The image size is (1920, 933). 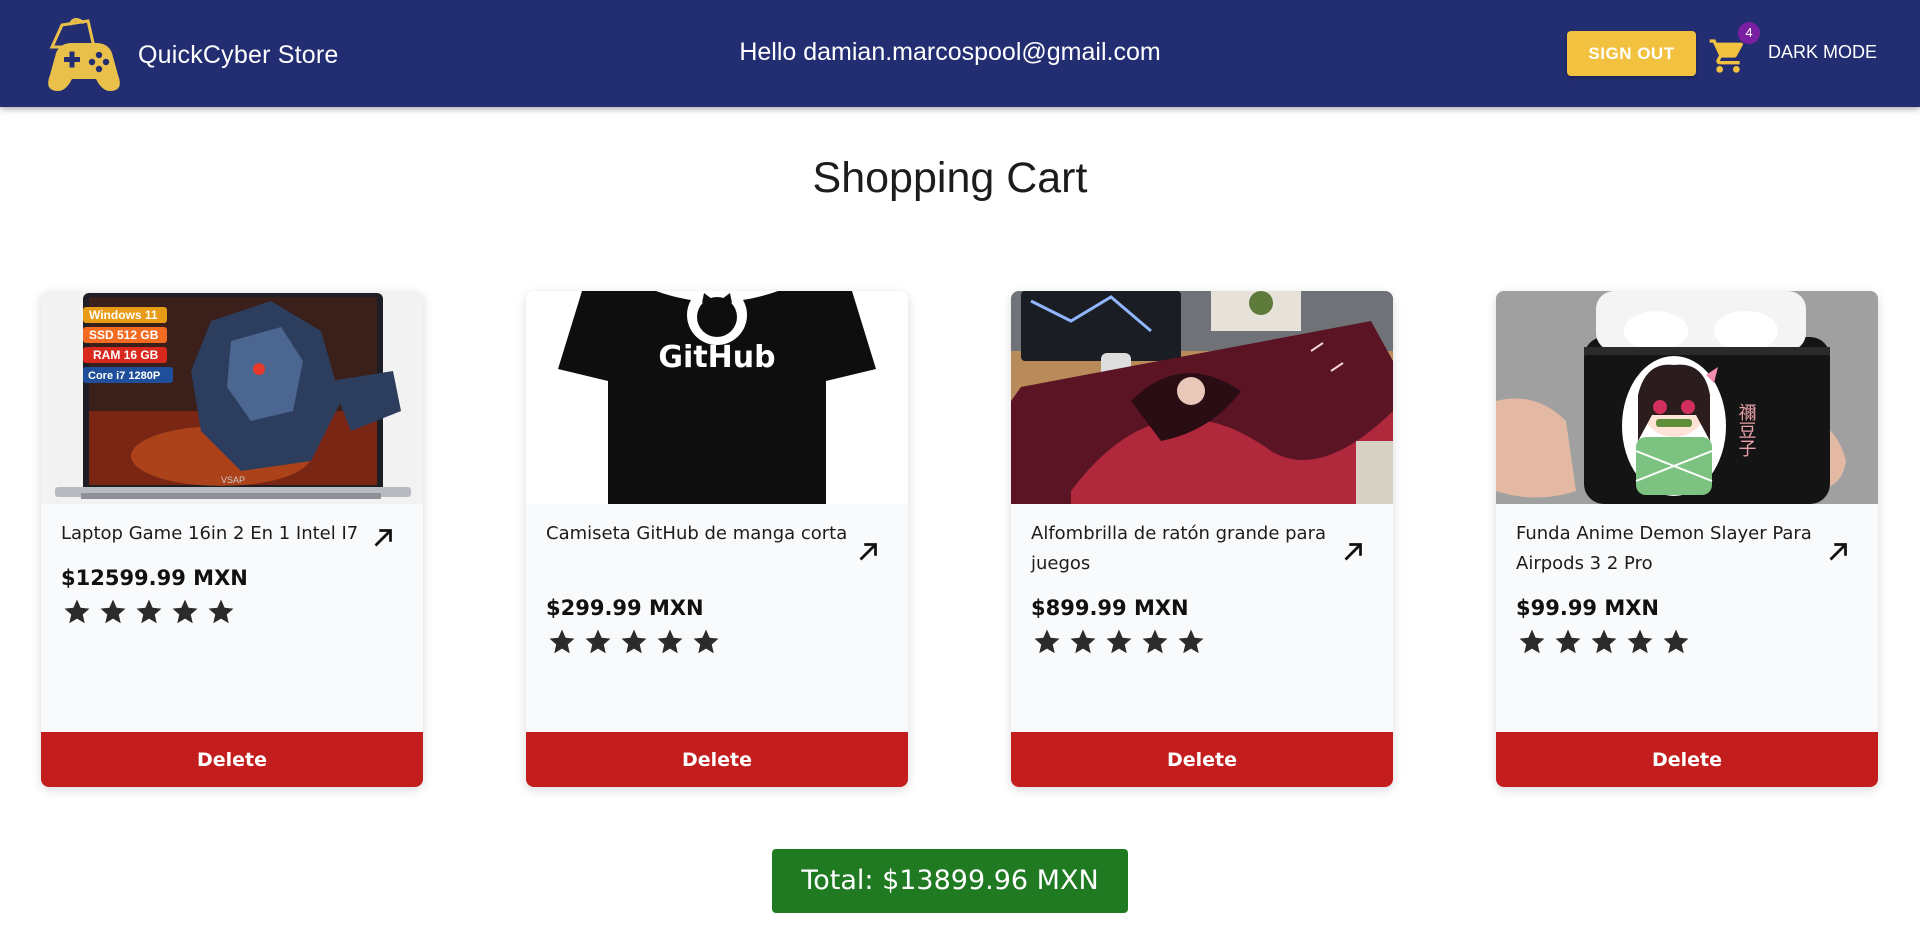 I want to click on github-shirt-text: GitHub, so click(x=716, y=357).